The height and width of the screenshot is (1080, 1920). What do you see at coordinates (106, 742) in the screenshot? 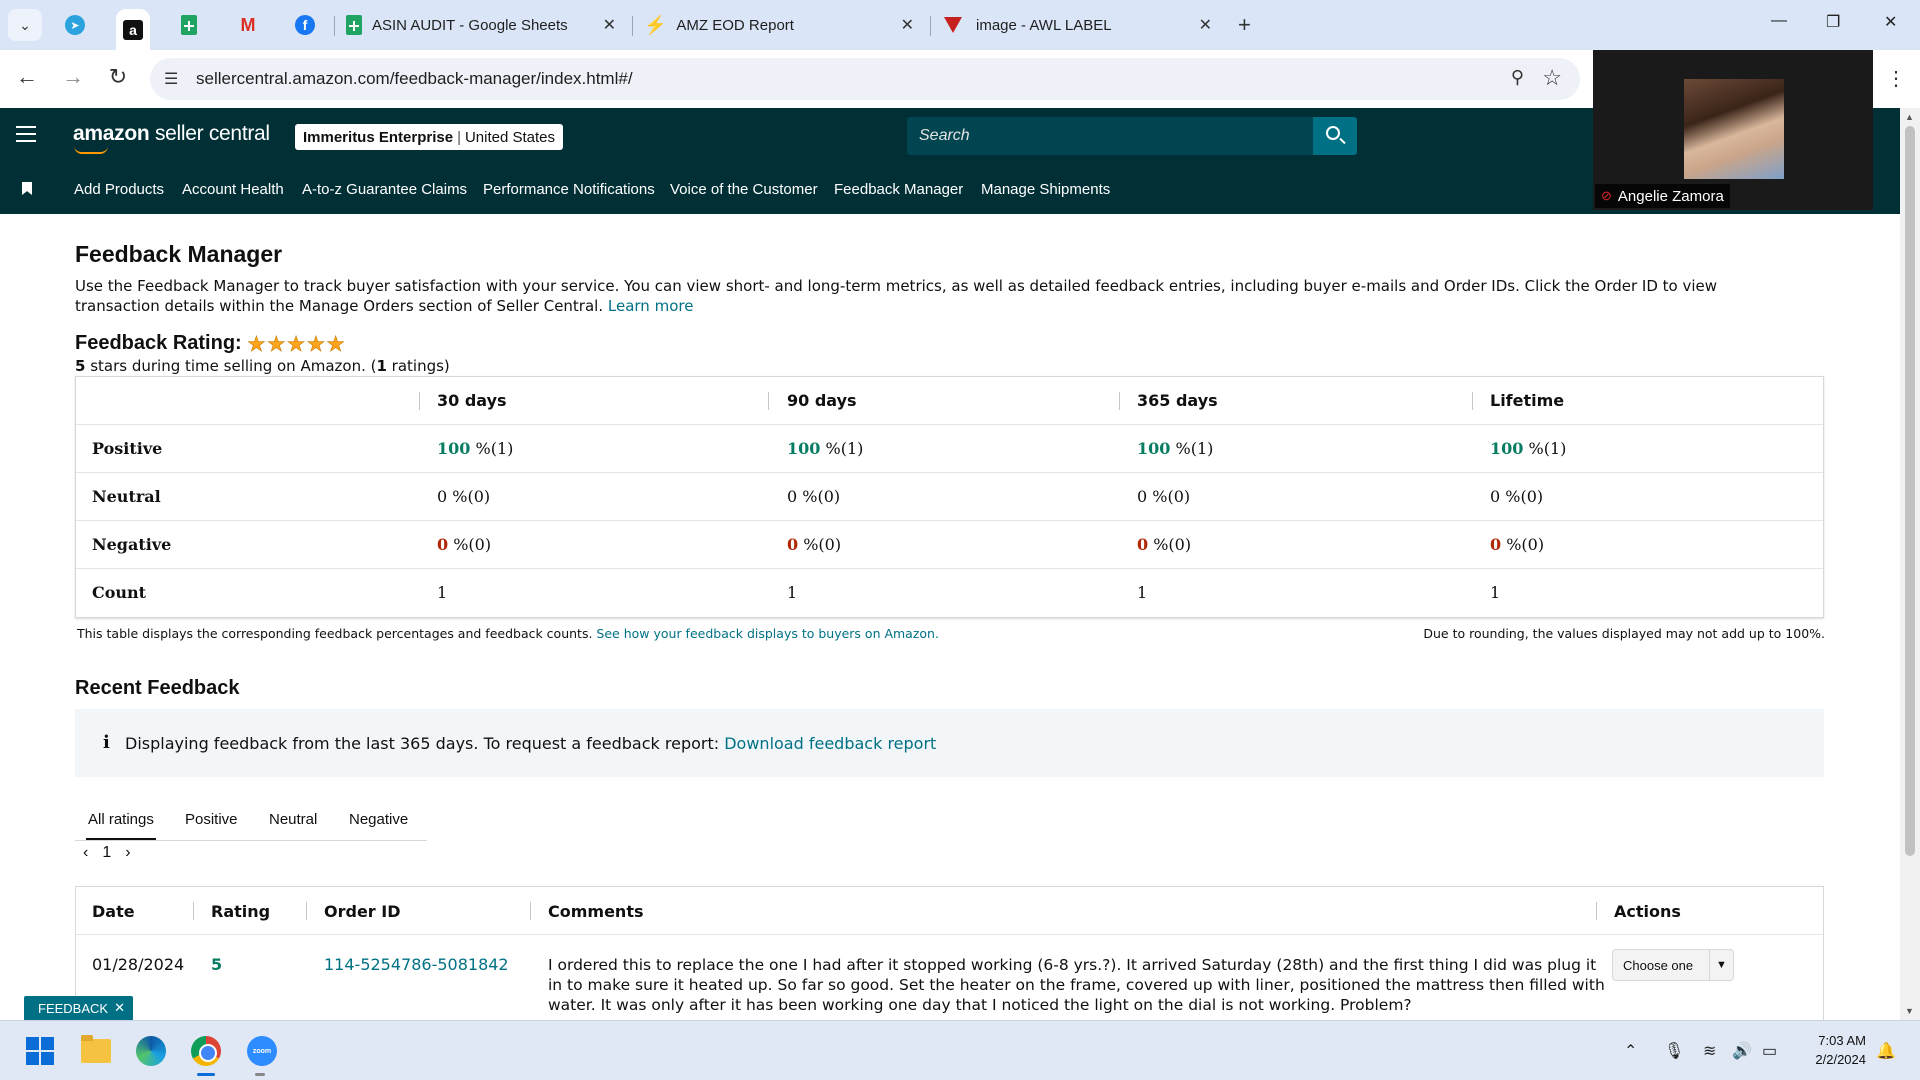
I see `info-icon: i` at bounding box center [106, 742].